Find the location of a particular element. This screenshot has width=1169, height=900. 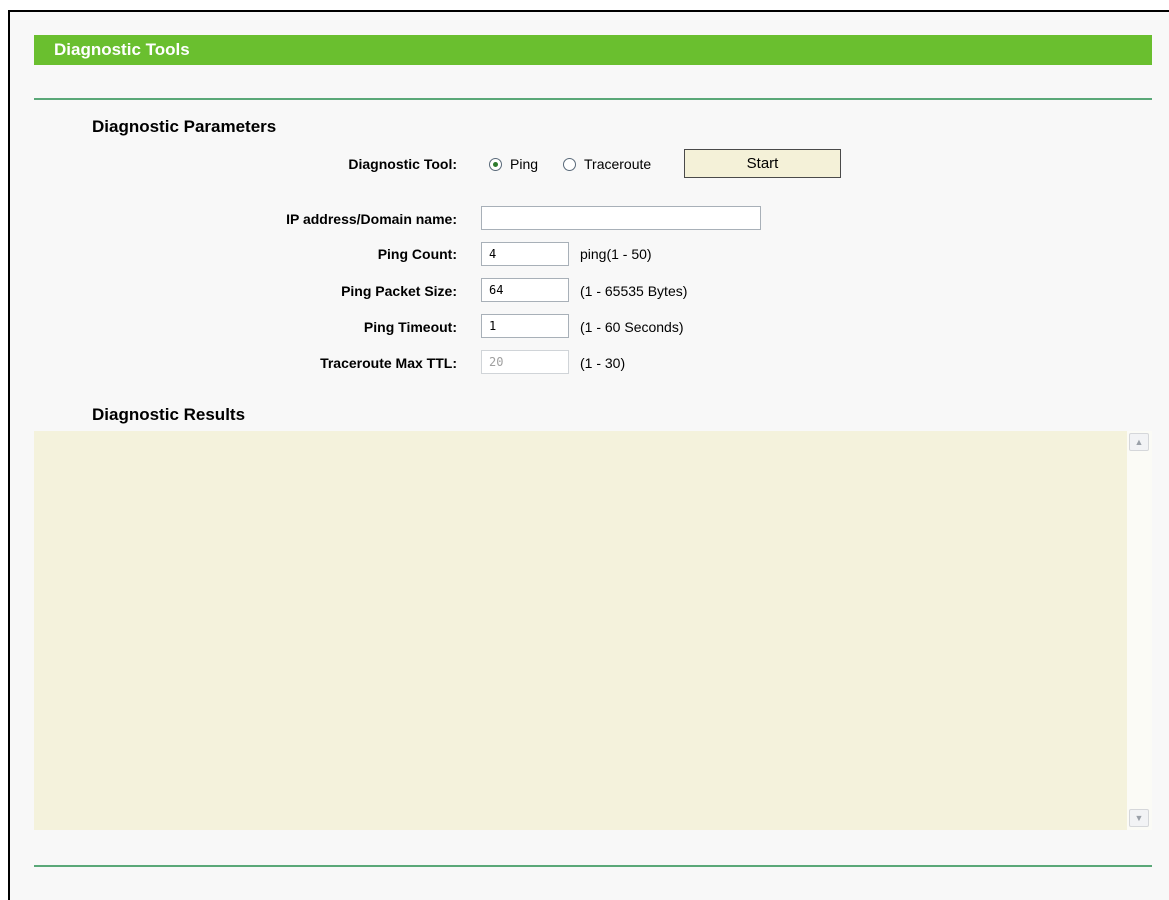

radio-traceroute is located at coordinates (569, 164).